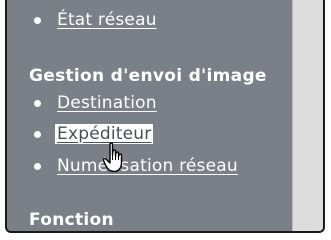 Image resolution: width=331 pixels, height=240 pixels. What do you see at coordinates (147, 166) in the screenshot?
I see `link-numerisation-reseau: Numérisation réseau` at bounding box center [147, 166].